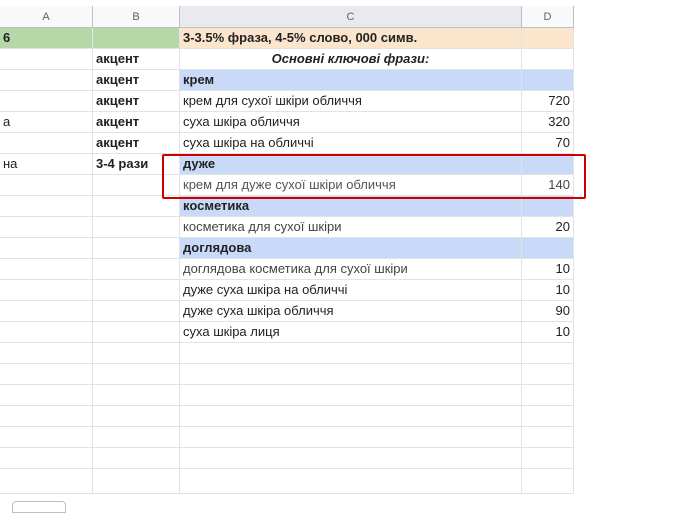 Image resolution: width=676 pixels, height=513 pixels. I want to click on highlight-box, so click(374, 176).